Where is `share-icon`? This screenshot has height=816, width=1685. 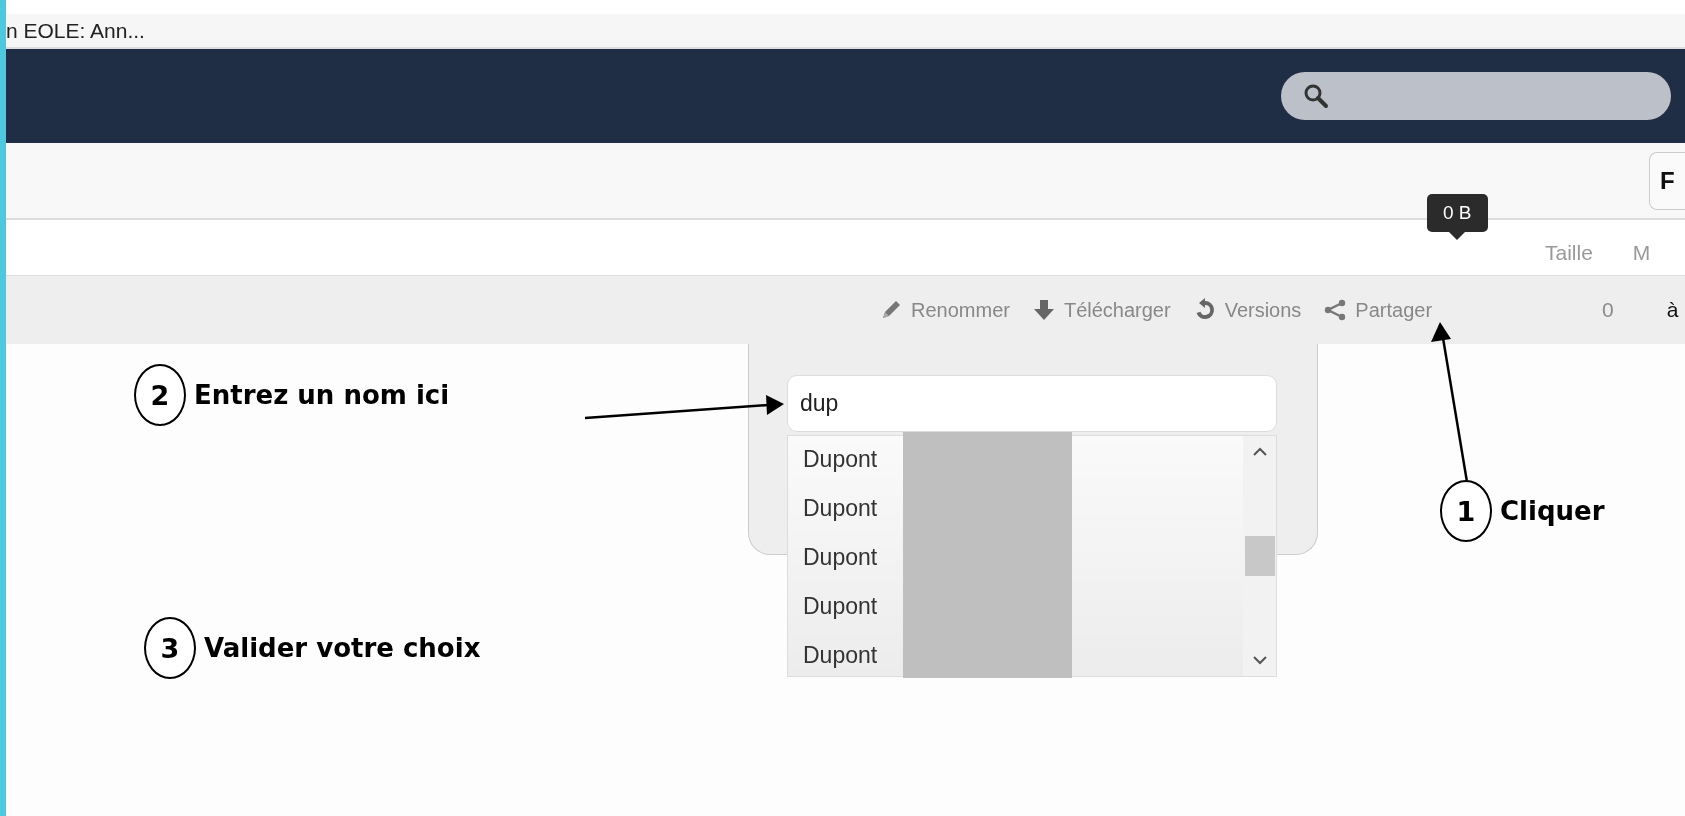 share-icon is located at coordinates (1335, 310).